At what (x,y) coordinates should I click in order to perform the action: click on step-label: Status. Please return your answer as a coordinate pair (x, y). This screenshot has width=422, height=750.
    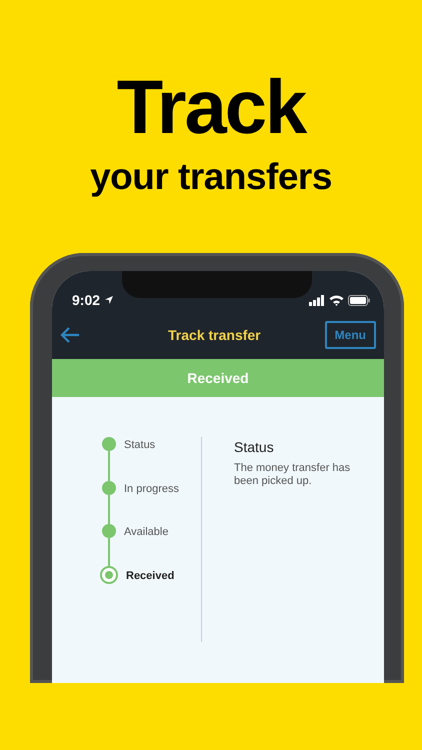
    Looking at the image, I should click on (140, 445).